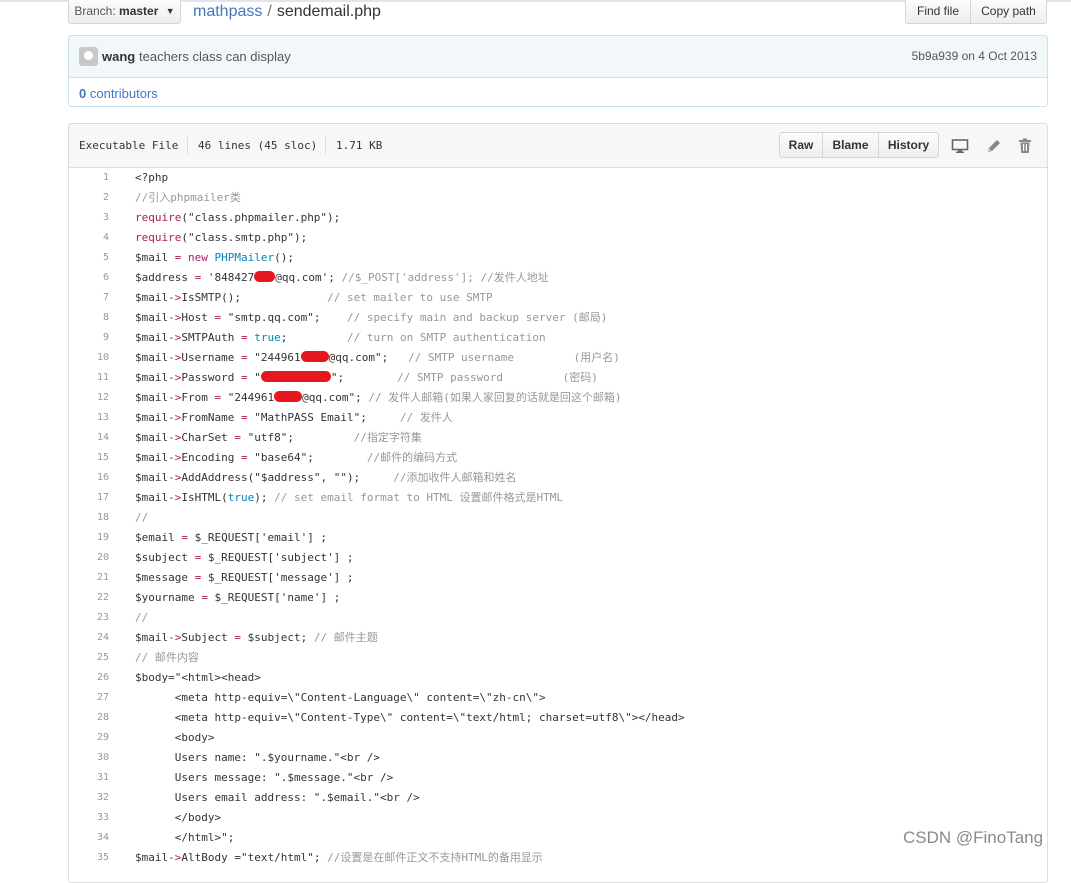 The width and height of the screenshot is (1071, 883). What do you see at coordinates (89, 358) in the screenshot?
I see `line-number: 10` at bounding box center [89, 358].